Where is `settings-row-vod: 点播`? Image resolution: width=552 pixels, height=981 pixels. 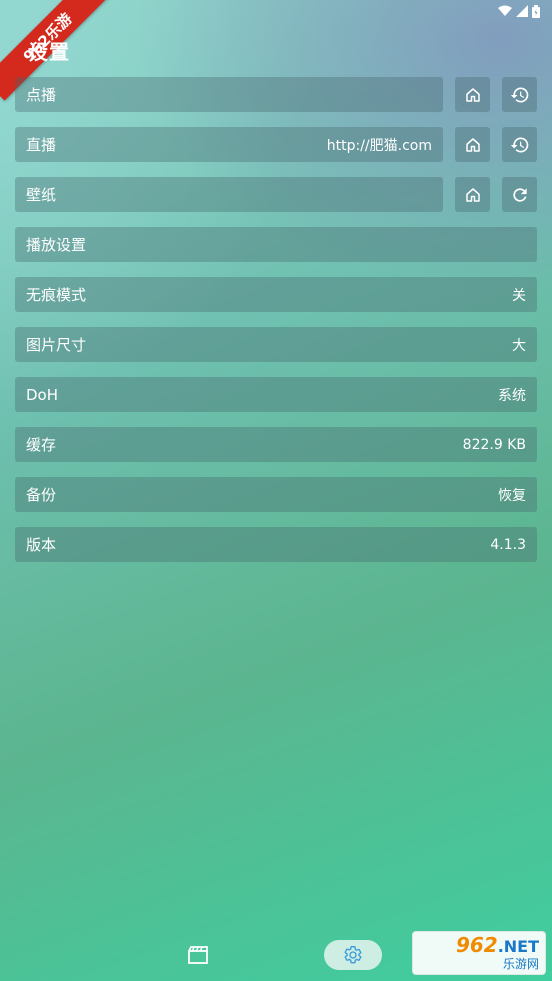
settings-row-vod: 点播 is located at coordinates (276, 94).